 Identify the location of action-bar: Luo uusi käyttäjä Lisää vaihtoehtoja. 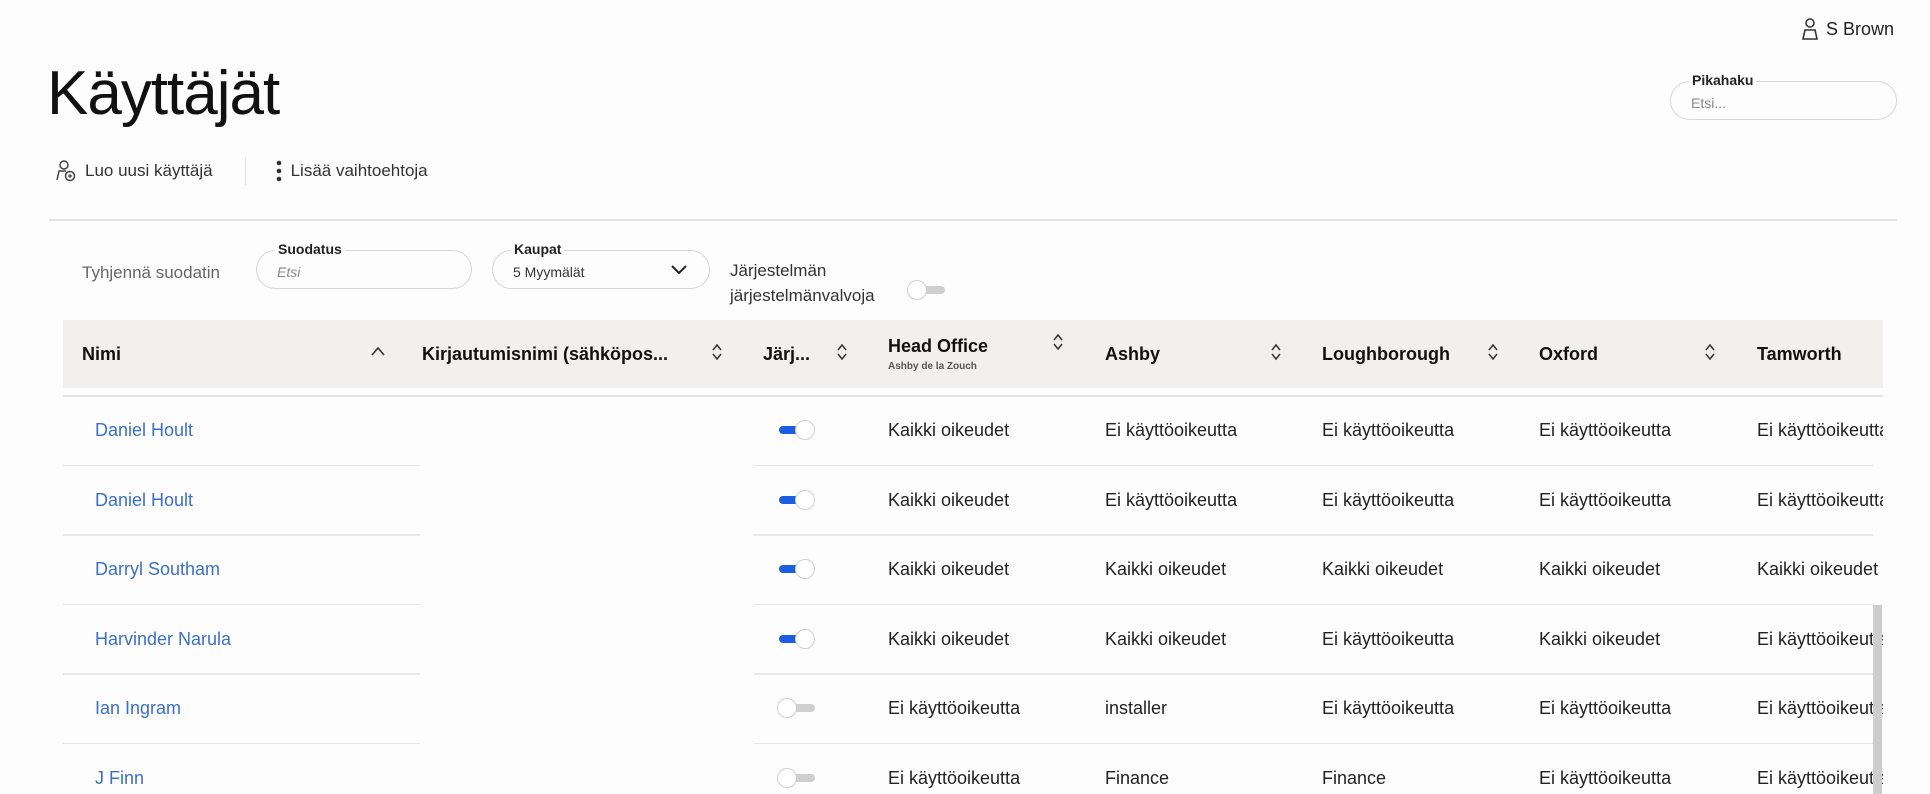
(242, 171).